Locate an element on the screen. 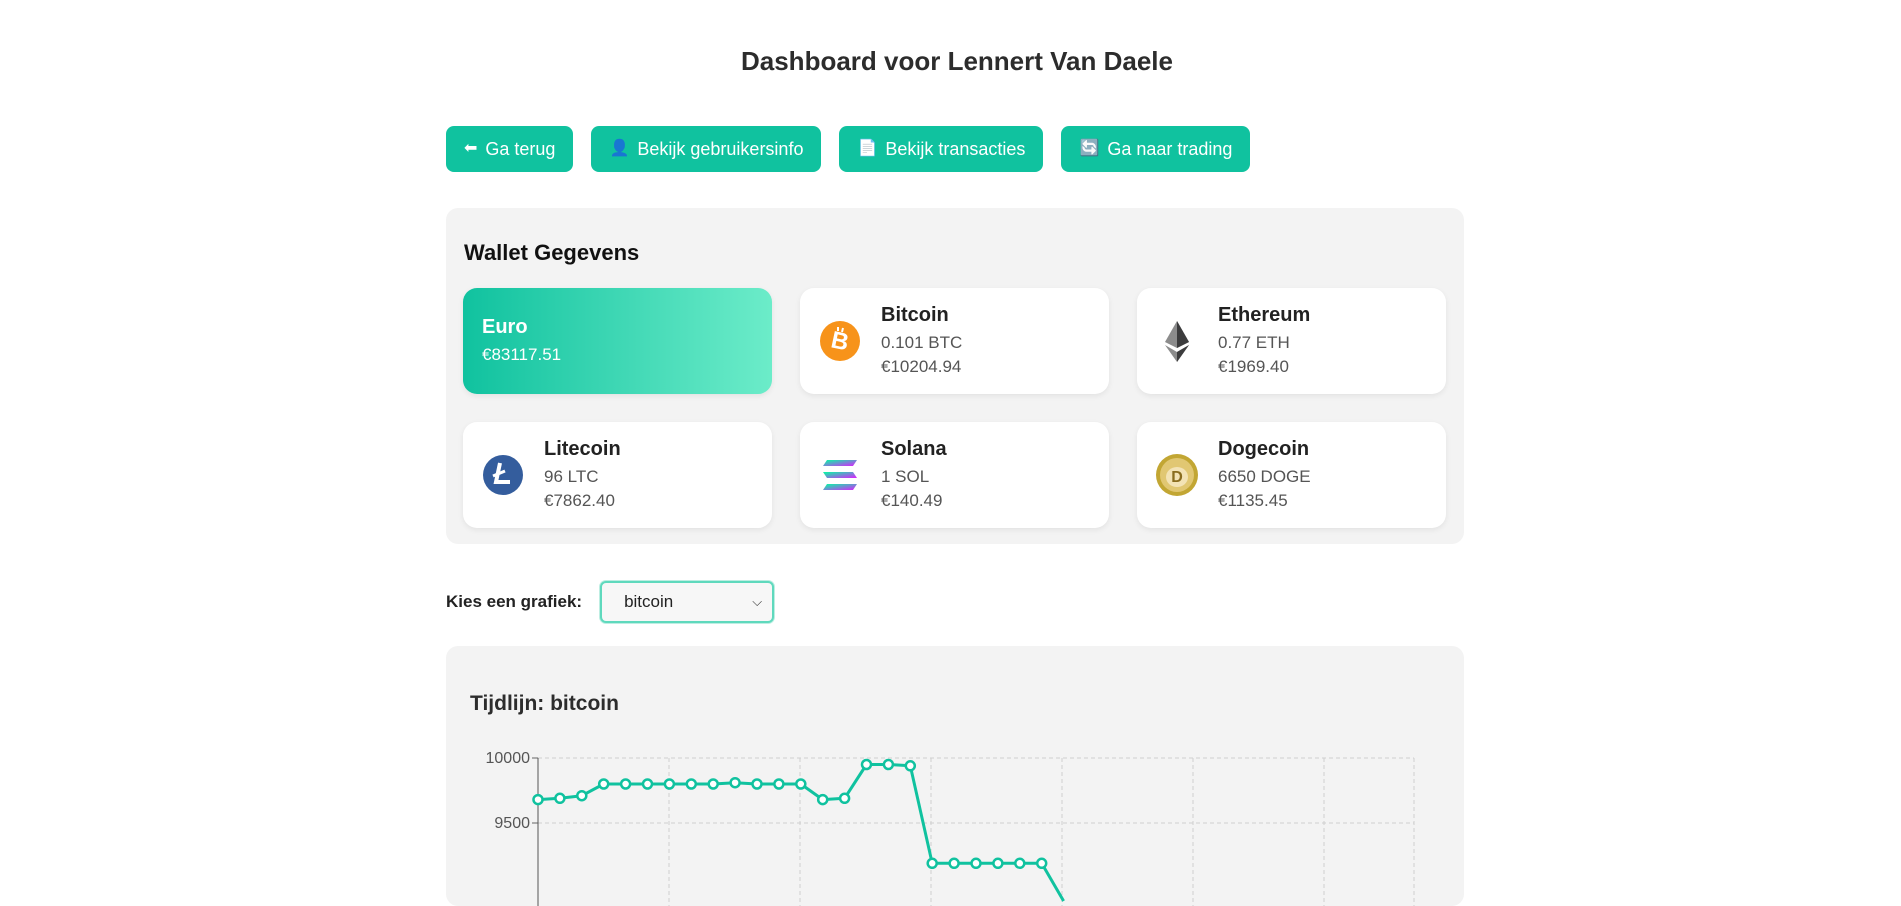 This screenshot has height=906, width=1901. chart-select-value: bitcoin is located at coordinates (649, 601).